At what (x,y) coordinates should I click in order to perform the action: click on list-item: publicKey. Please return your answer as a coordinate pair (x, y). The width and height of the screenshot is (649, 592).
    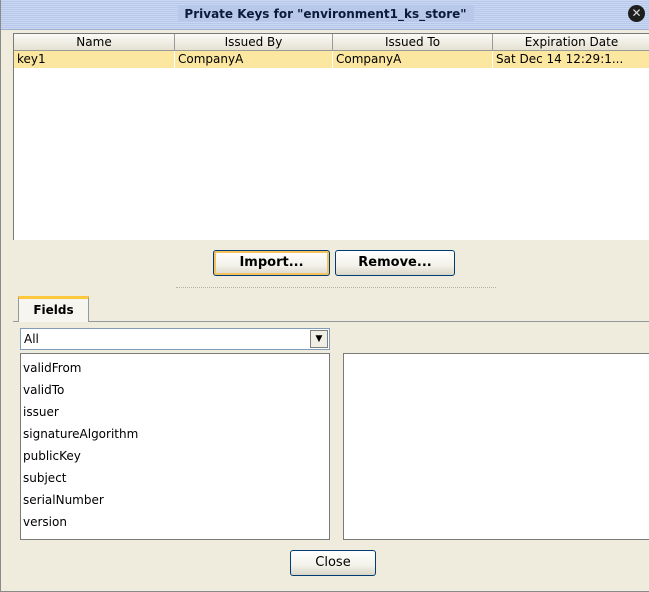
    Looking at the image, I should click on (175, 456).